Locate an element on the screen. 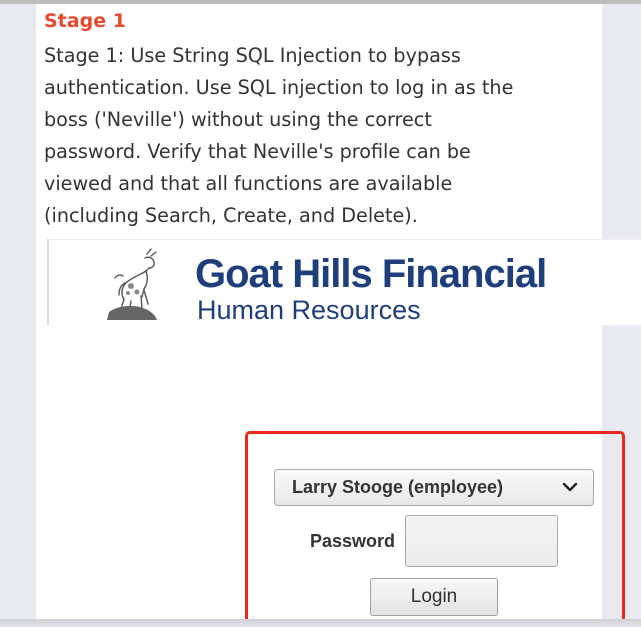  login-button: Login is located at coordinates (434, 597).